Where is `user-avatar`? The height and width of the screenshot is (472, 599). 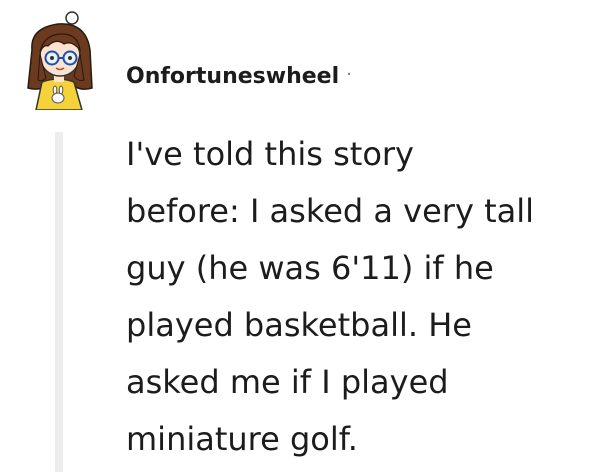 user-avatar is located at coordinates (64, 60).